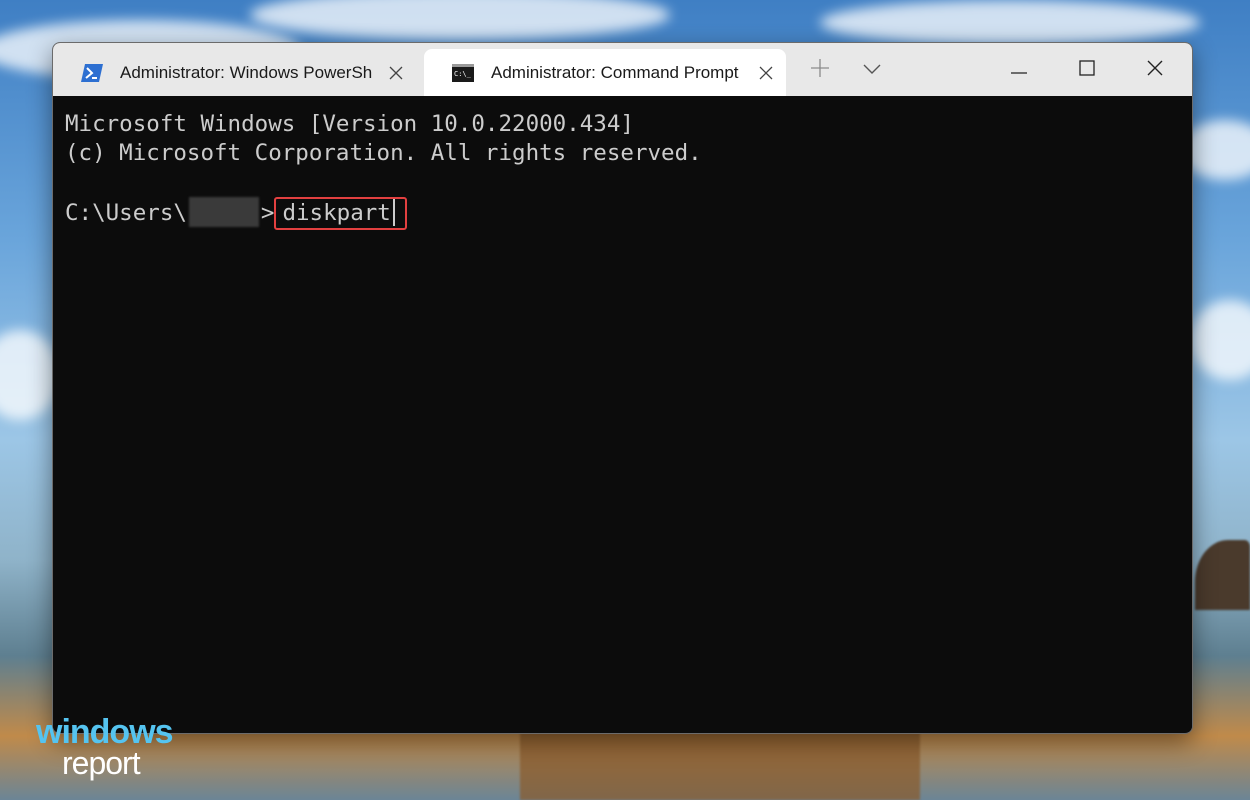  I want to click on windows-report-logo: windows report, so click(105, 747).